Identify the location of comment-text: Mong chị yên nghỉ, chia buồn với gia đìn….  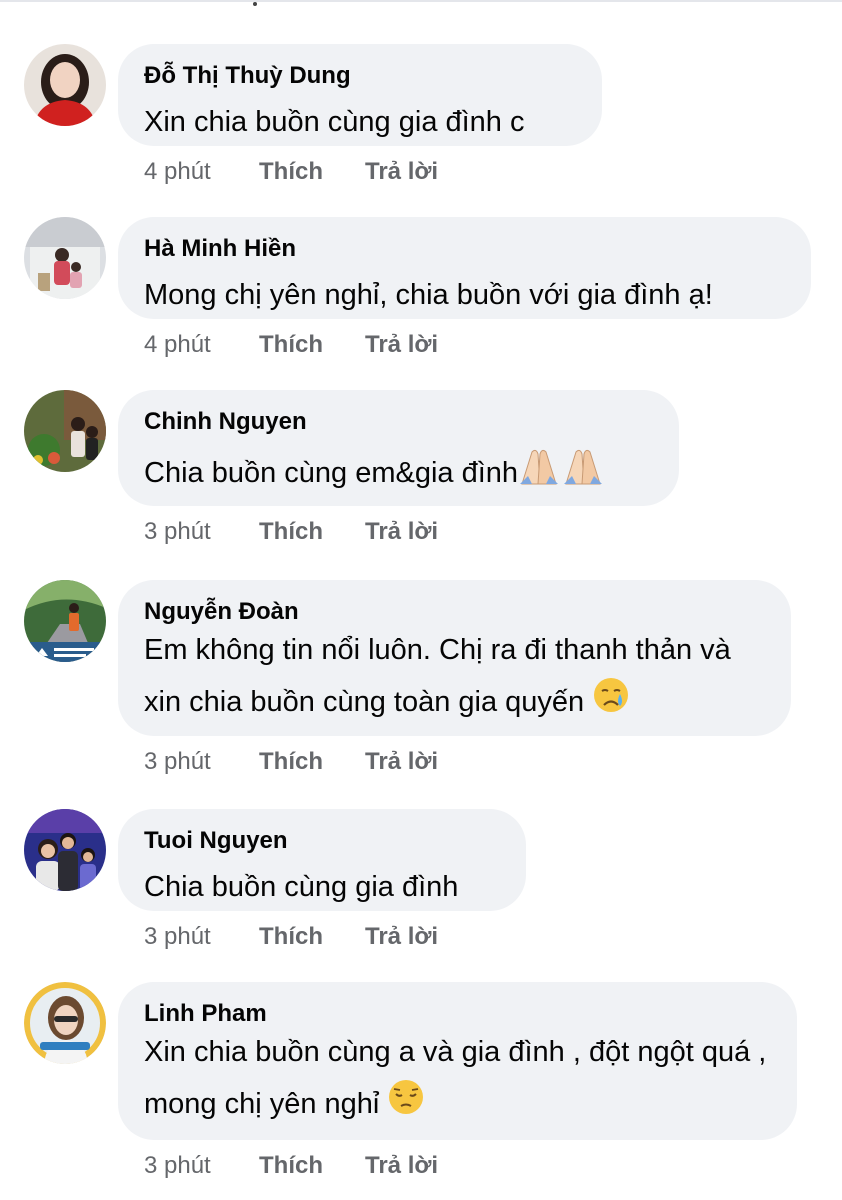
(428, 295).